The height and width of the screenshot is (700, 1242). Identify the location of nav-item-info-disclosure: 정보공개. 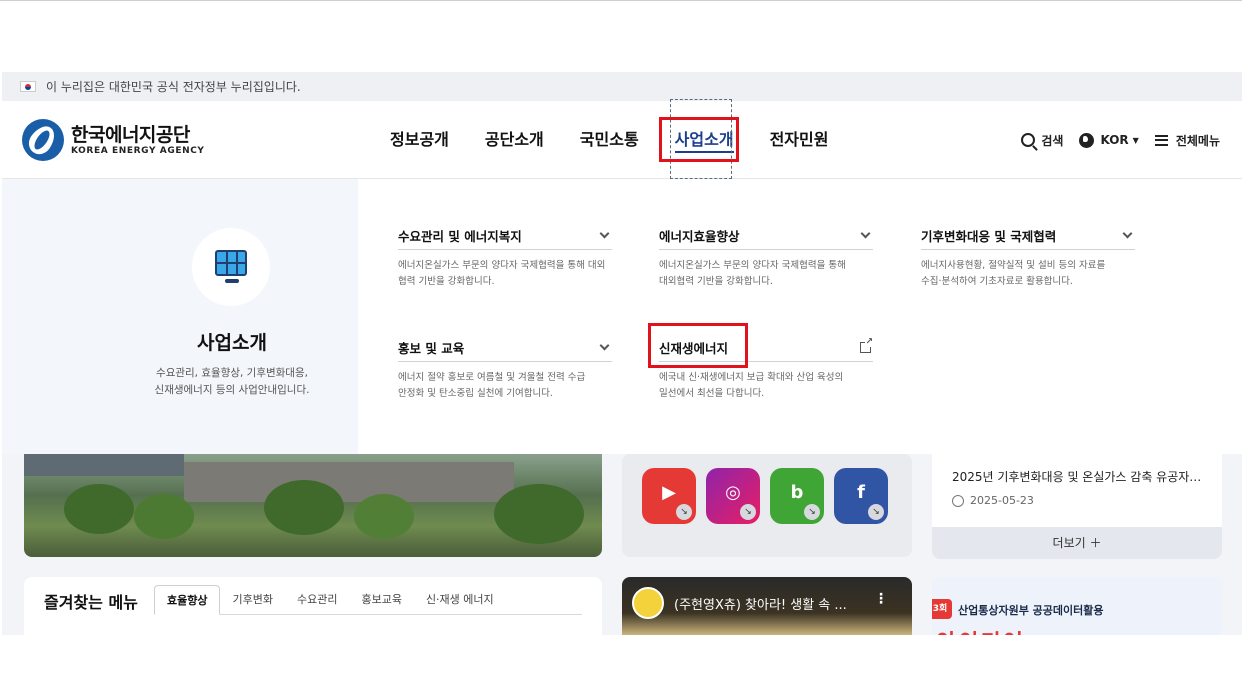
(419, 140).